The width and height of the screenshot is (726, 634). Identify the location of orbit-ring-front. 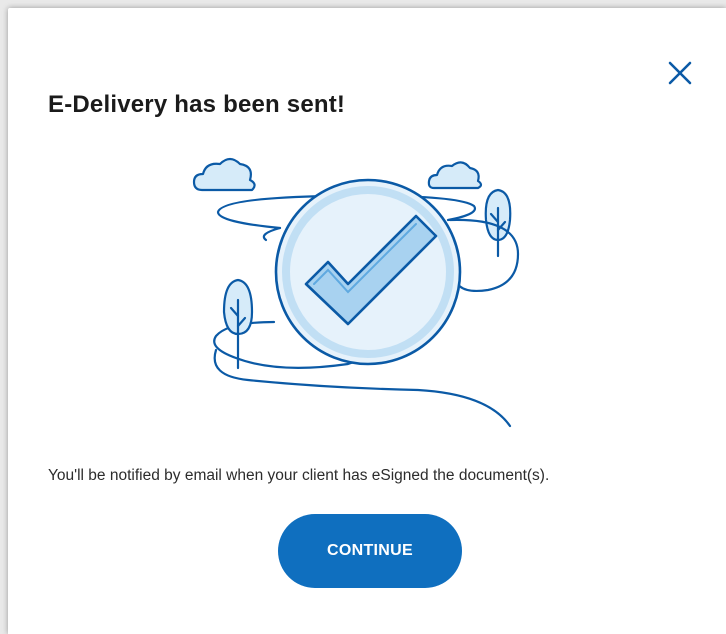
(272, 234).